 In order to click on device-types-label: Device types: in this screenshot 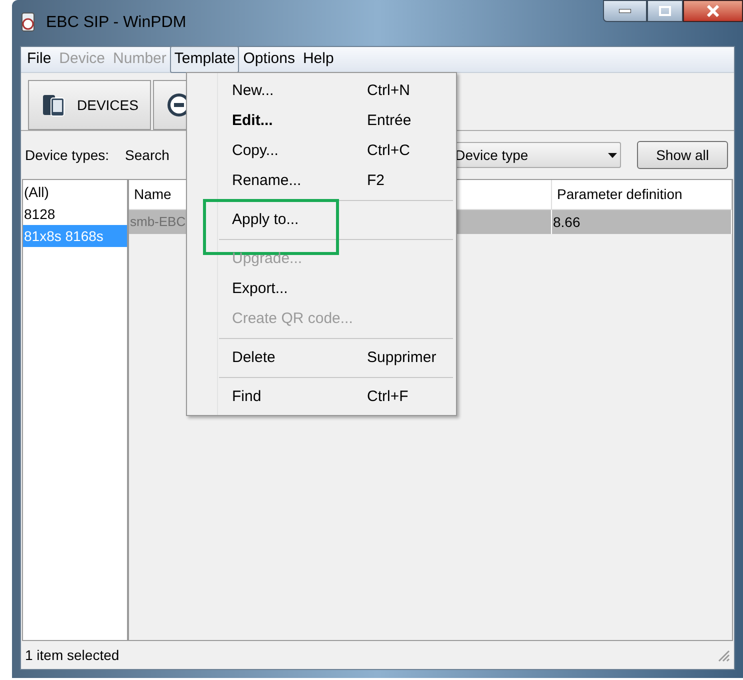, I will do `click(67, 155)`.